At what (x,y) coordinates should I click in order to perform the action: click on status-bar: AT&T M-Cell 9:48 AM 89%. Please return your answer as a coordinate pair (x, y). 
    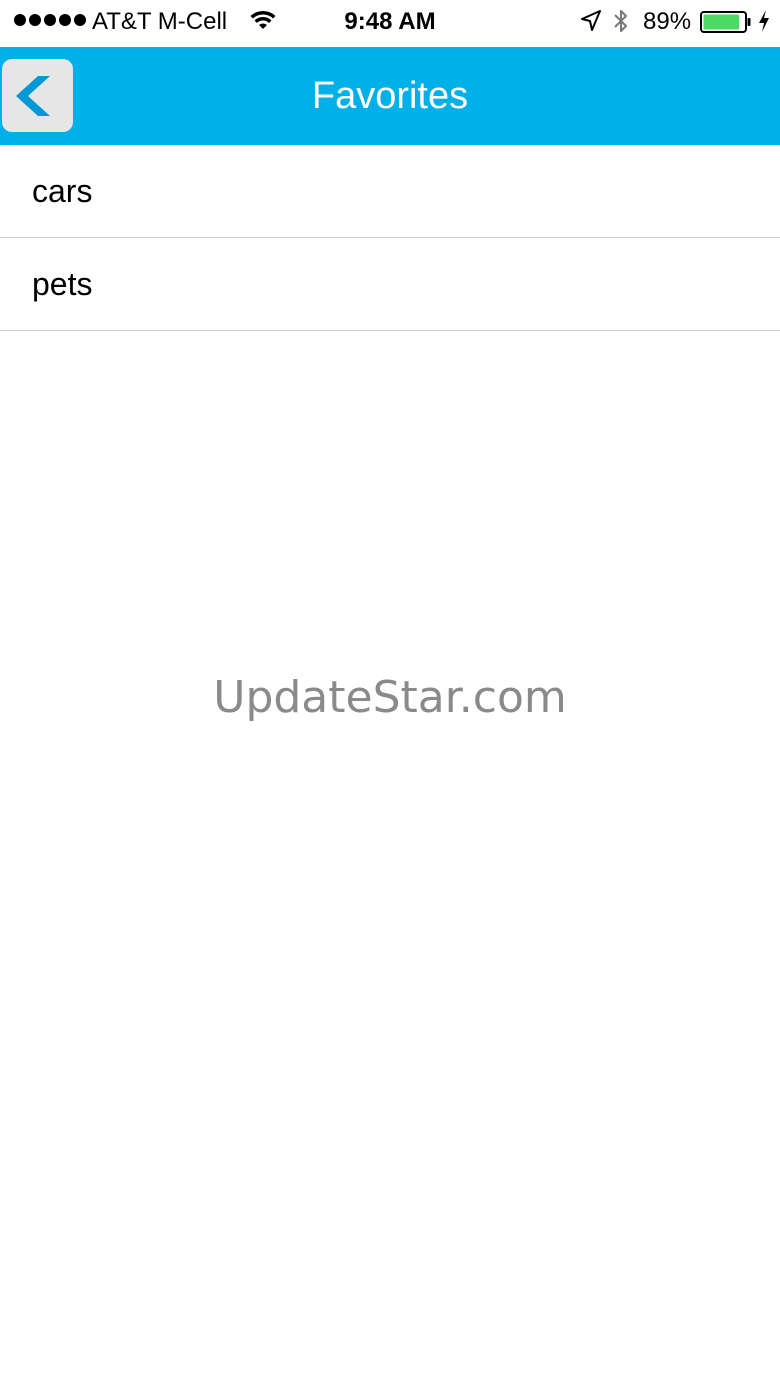
    Looking at the image, I should click on (390, 23).